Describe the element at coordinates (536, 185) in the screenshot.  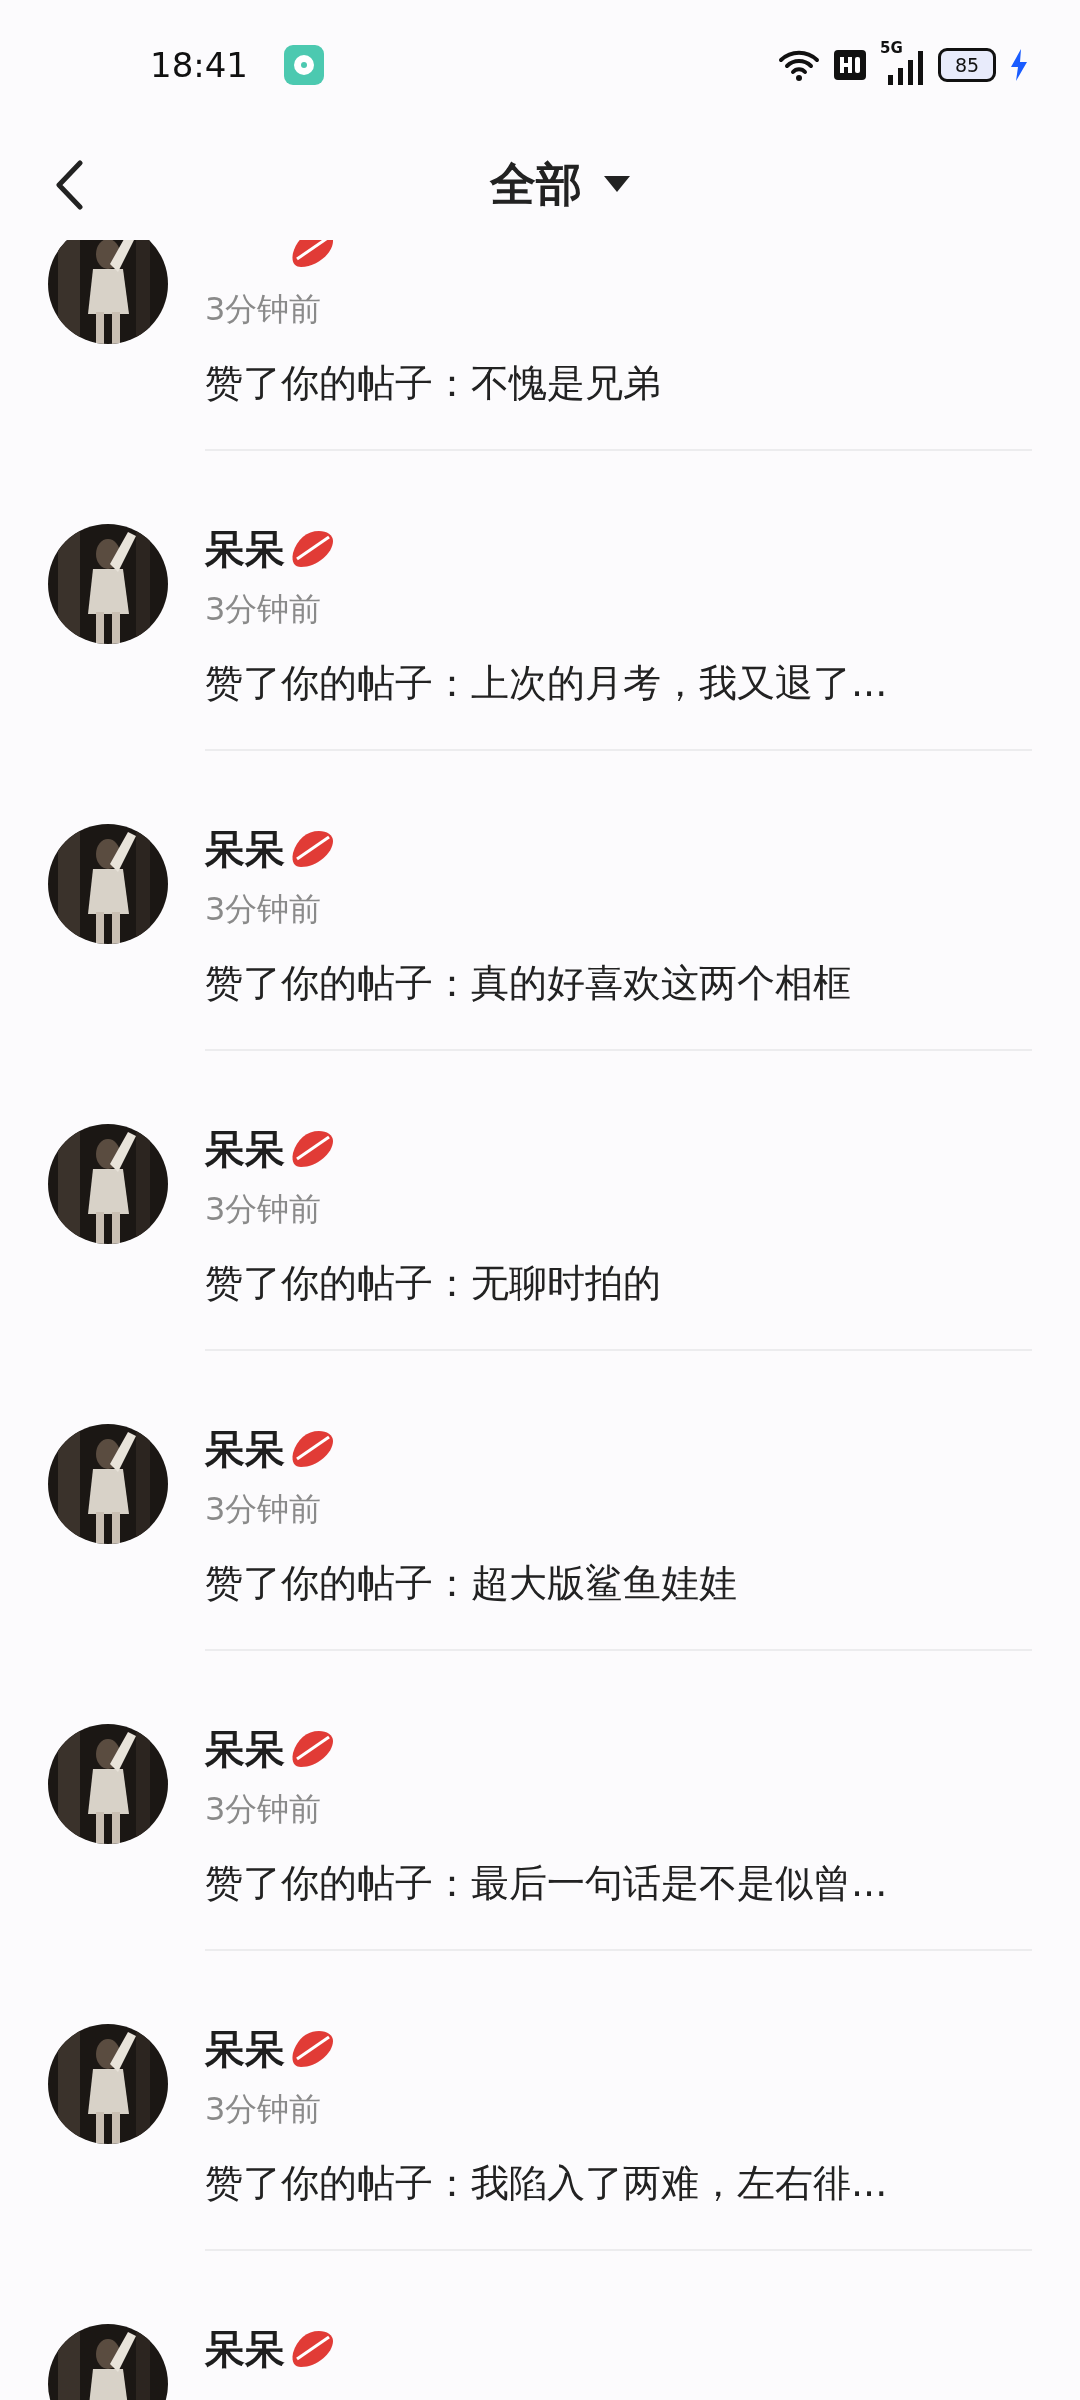
I see `filter-title: 全部` at that location.